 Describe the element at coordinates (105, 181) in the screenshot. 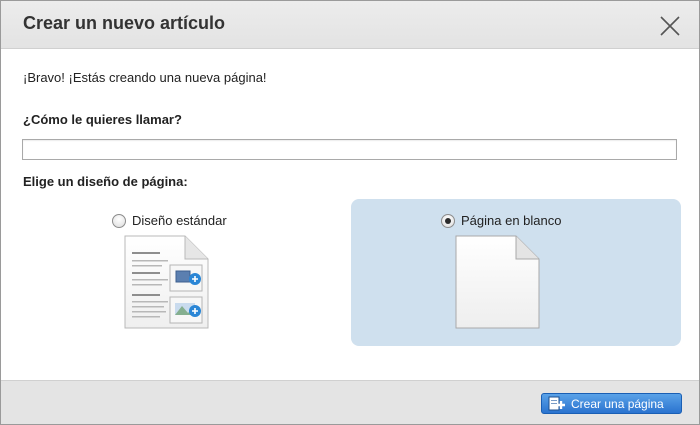

I see `layout-label: Elige un diseño de página:` at that location.